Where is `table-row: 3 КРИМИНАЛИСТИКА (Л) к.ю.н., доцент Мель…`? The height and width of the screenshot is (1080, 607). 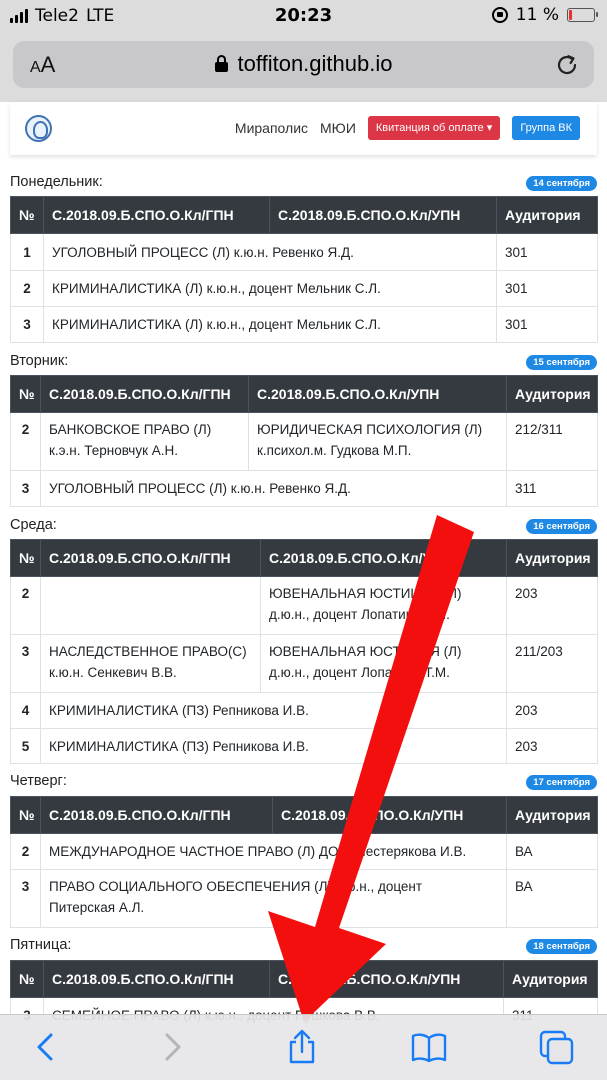 table-row: 3 КРИМИНАЛИСТИКА (Л) к.ю.н., доцент Мель… is located at coordinates (304, 324).